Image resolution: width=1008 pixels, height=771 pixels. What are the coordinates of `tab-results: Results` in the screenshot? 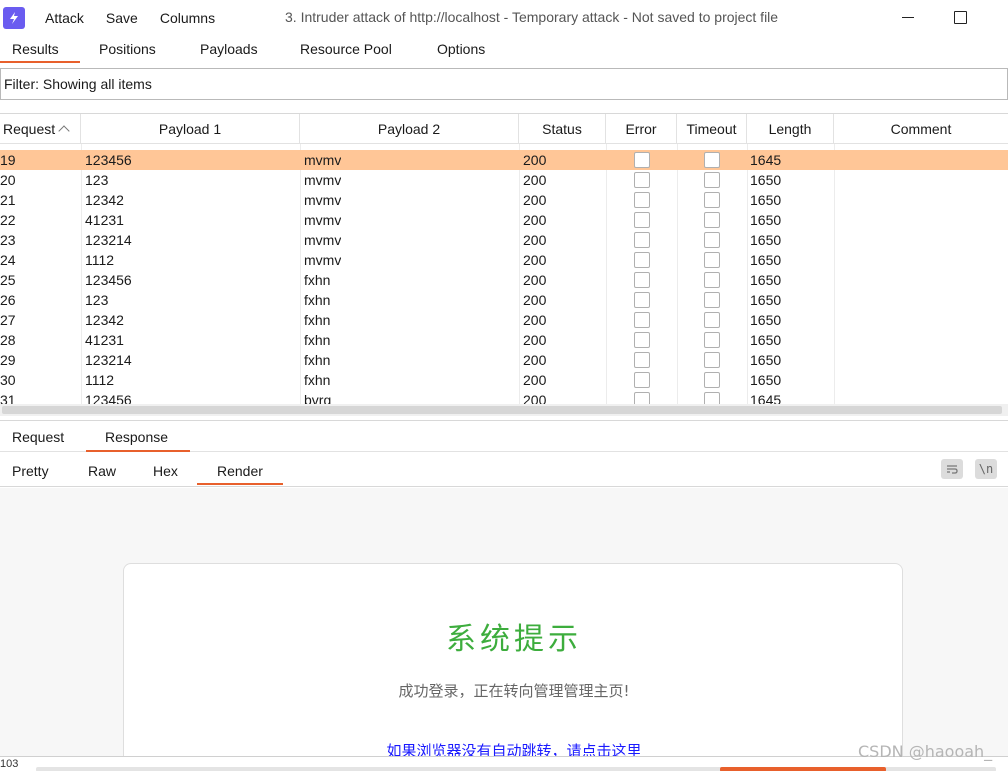 It's located at (35, 49).